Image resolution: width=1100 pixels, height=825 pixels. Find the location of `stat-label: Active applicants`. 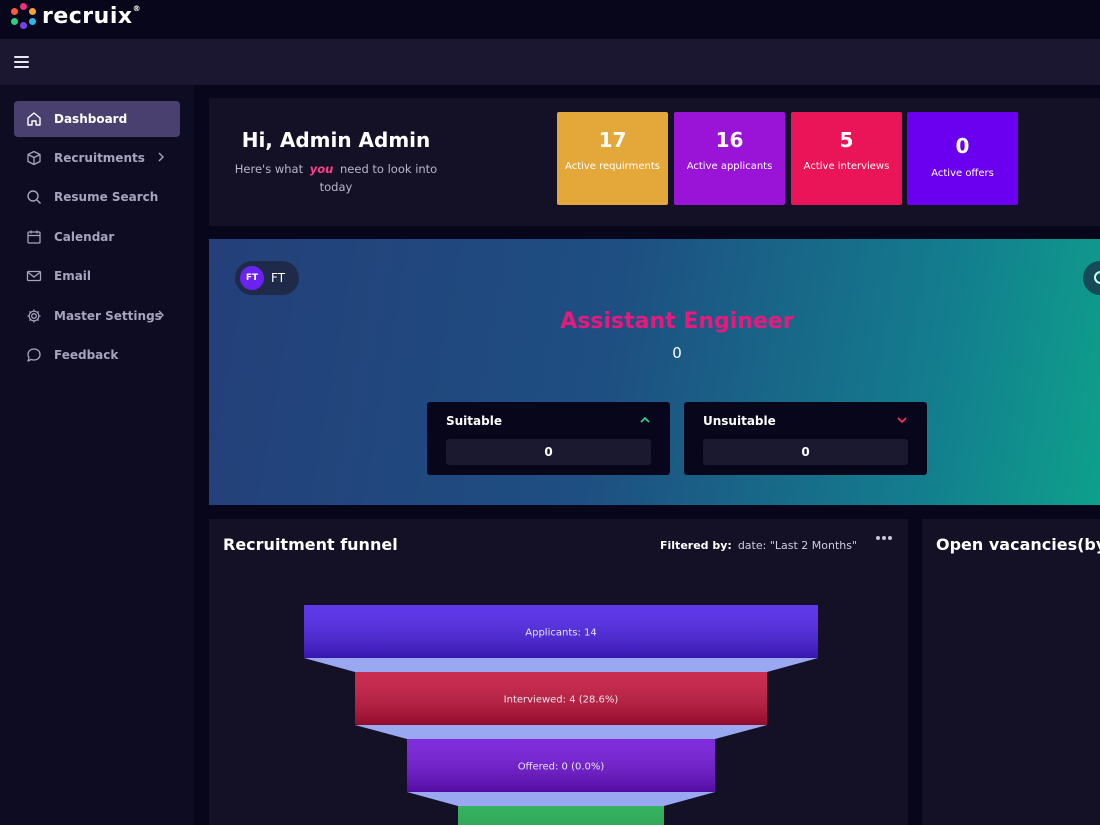

stat-label: Active applicants is located at coordinates (729, 166).